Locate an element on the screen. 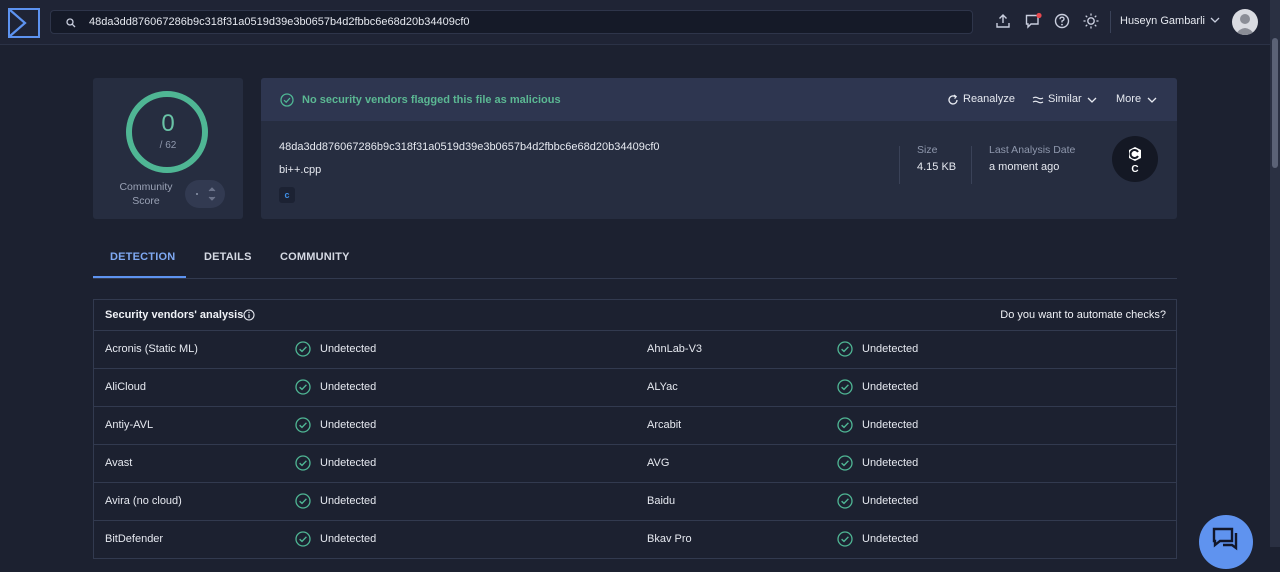 This screenshot has height=572, width=1280. chat-icon is located at coordinates (1225, 539).